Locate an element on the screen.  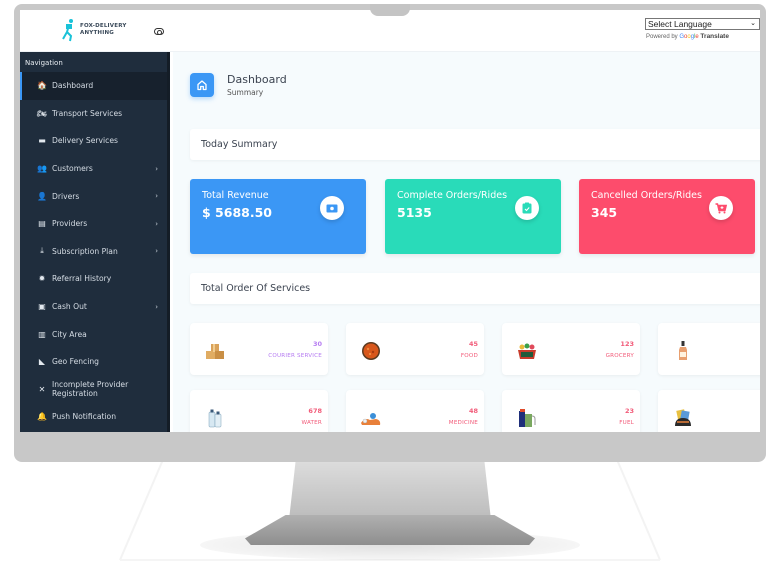
service-name: FOOD is located at coordinates (469, 356).